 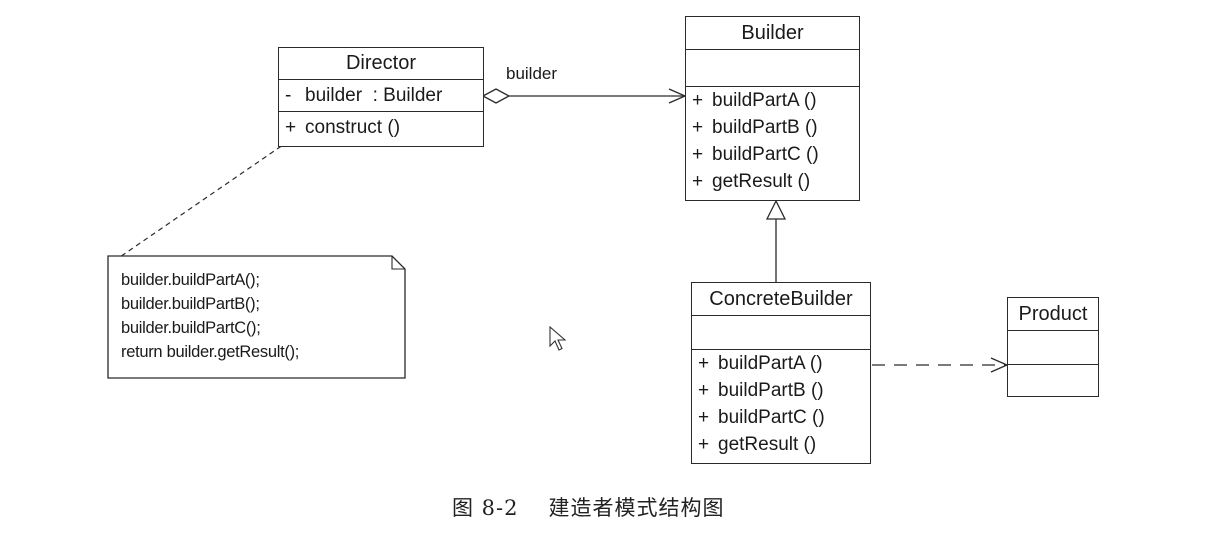 I want to click on figure-title: 建造者模式结构图, so click(x=636, y=508).